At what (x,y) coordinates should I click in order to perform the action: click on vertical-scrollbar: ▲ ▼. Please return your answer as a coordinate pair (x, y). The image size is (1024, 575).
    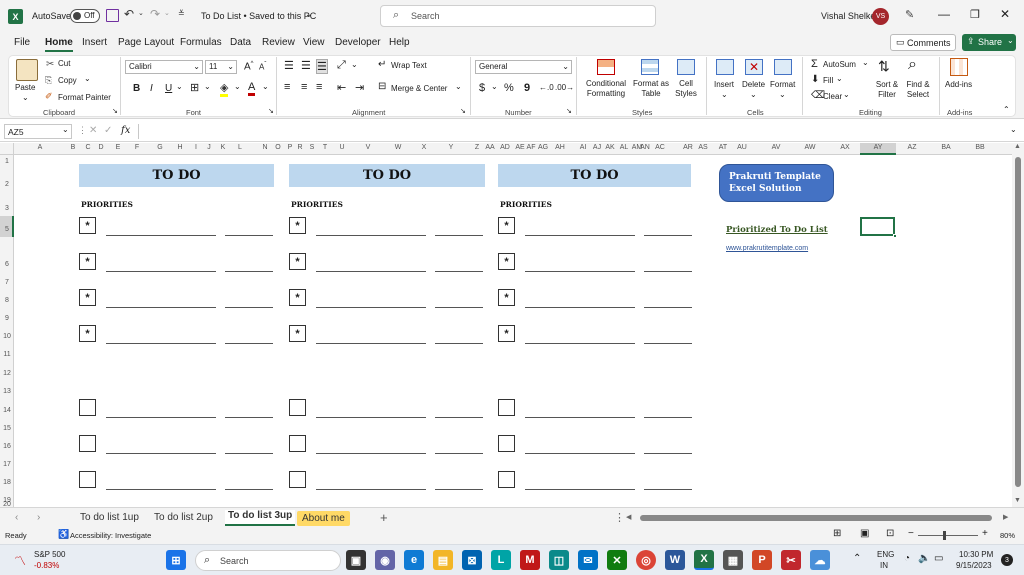
    Looking at the image, I should click on (1018, 325).